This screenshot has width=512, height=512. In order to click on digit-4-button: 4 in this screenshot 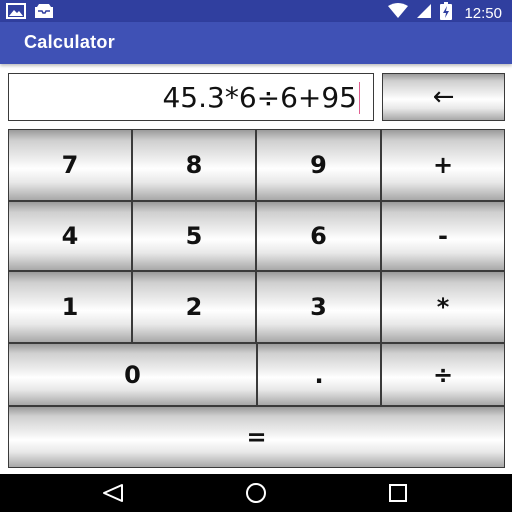, I will do `click(70, 236)`.